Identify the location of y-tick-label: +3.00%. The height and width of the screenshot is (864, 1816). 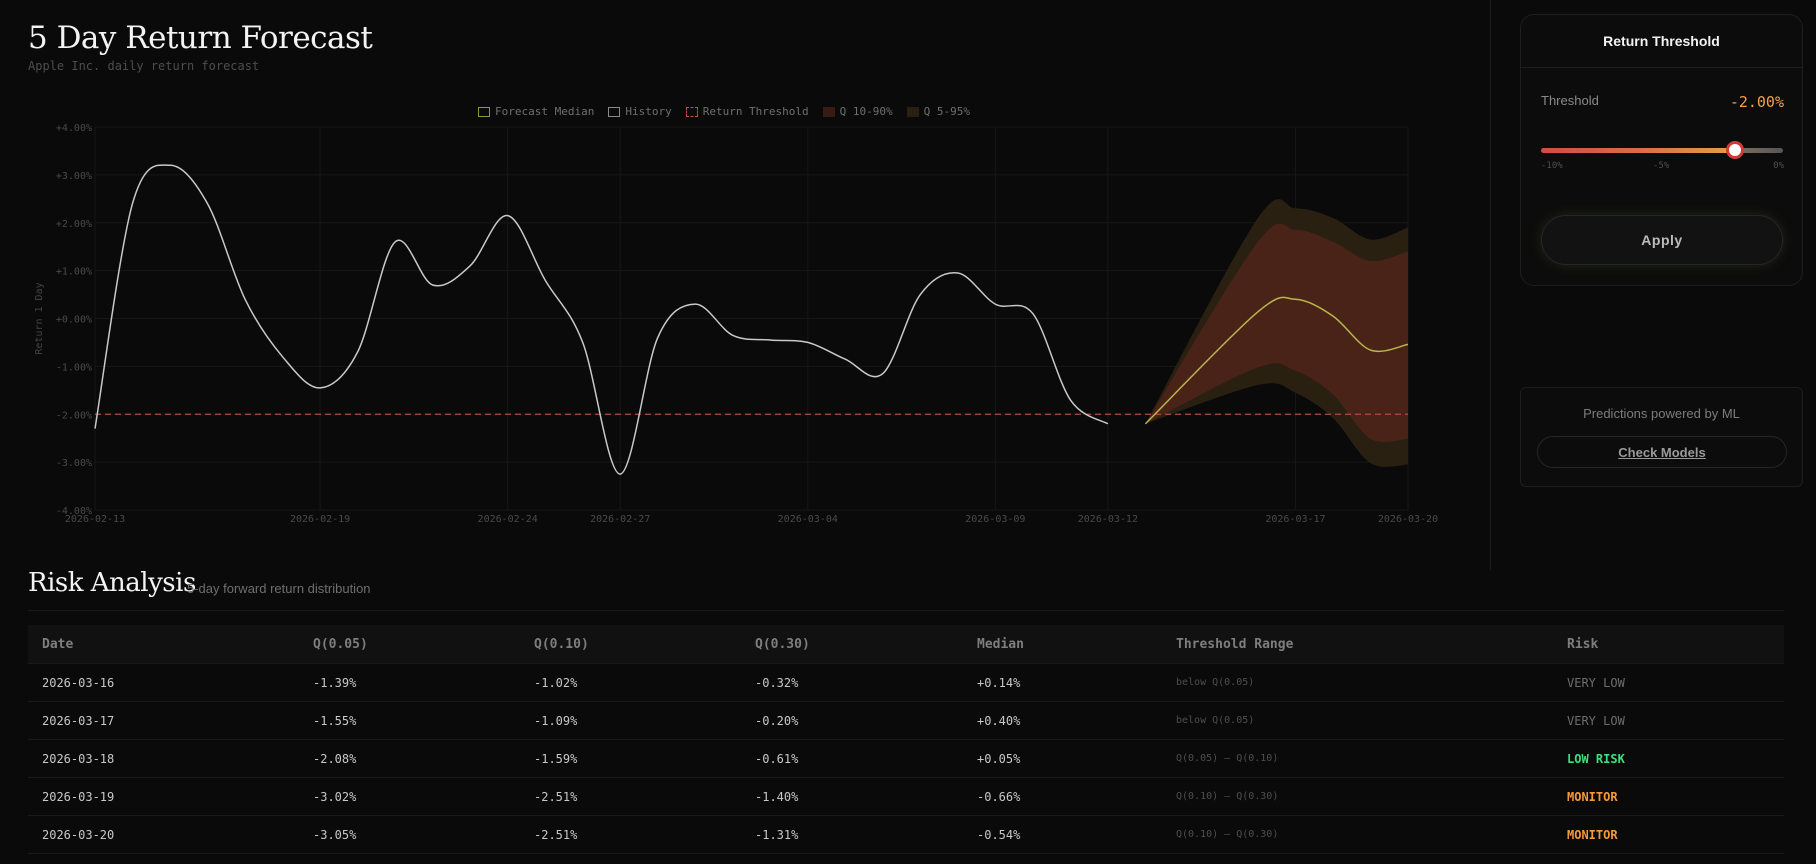
(74, 176).